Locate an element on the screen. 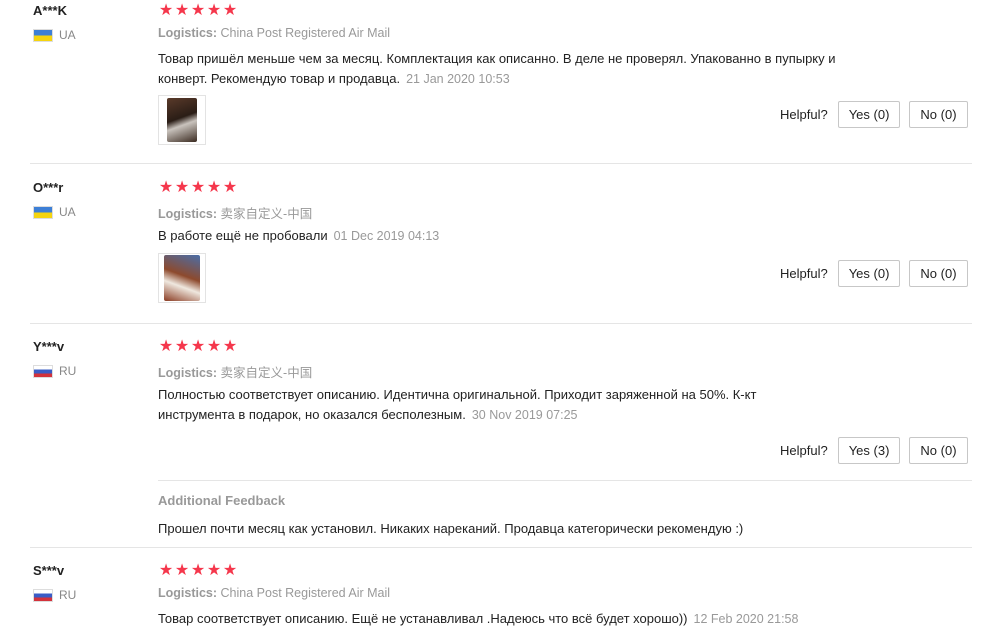 This screenshot has height=642, width=1000. review-date: 21 Jan 2020 10:53 is located at coordinates (458, 79).